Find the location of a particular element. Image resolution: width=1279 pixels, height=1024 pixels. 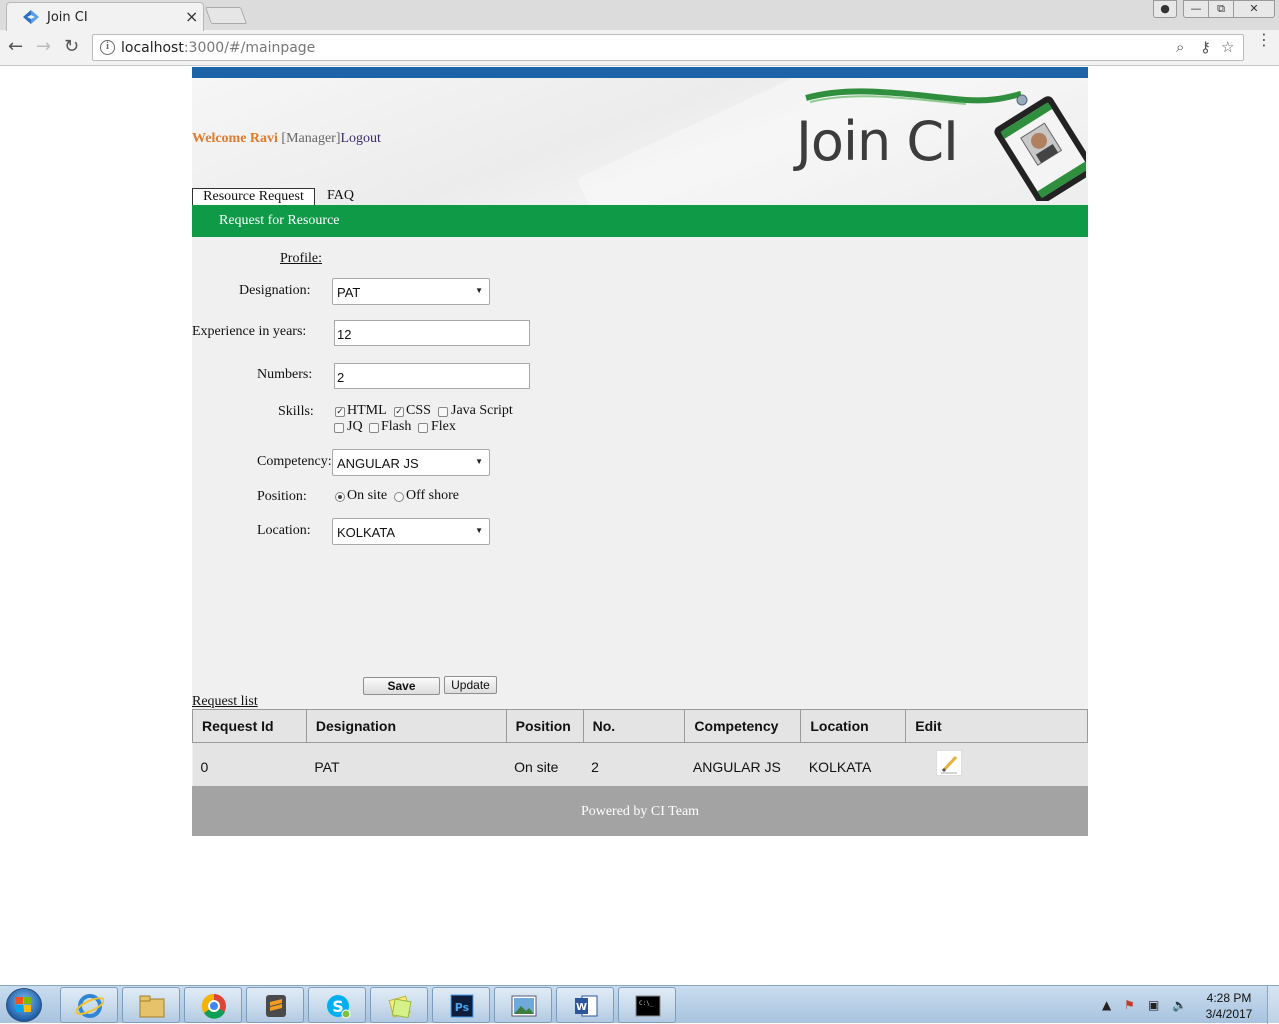

competency-select: ANGULAR JS ▼ is located at coordinates (411, 462).